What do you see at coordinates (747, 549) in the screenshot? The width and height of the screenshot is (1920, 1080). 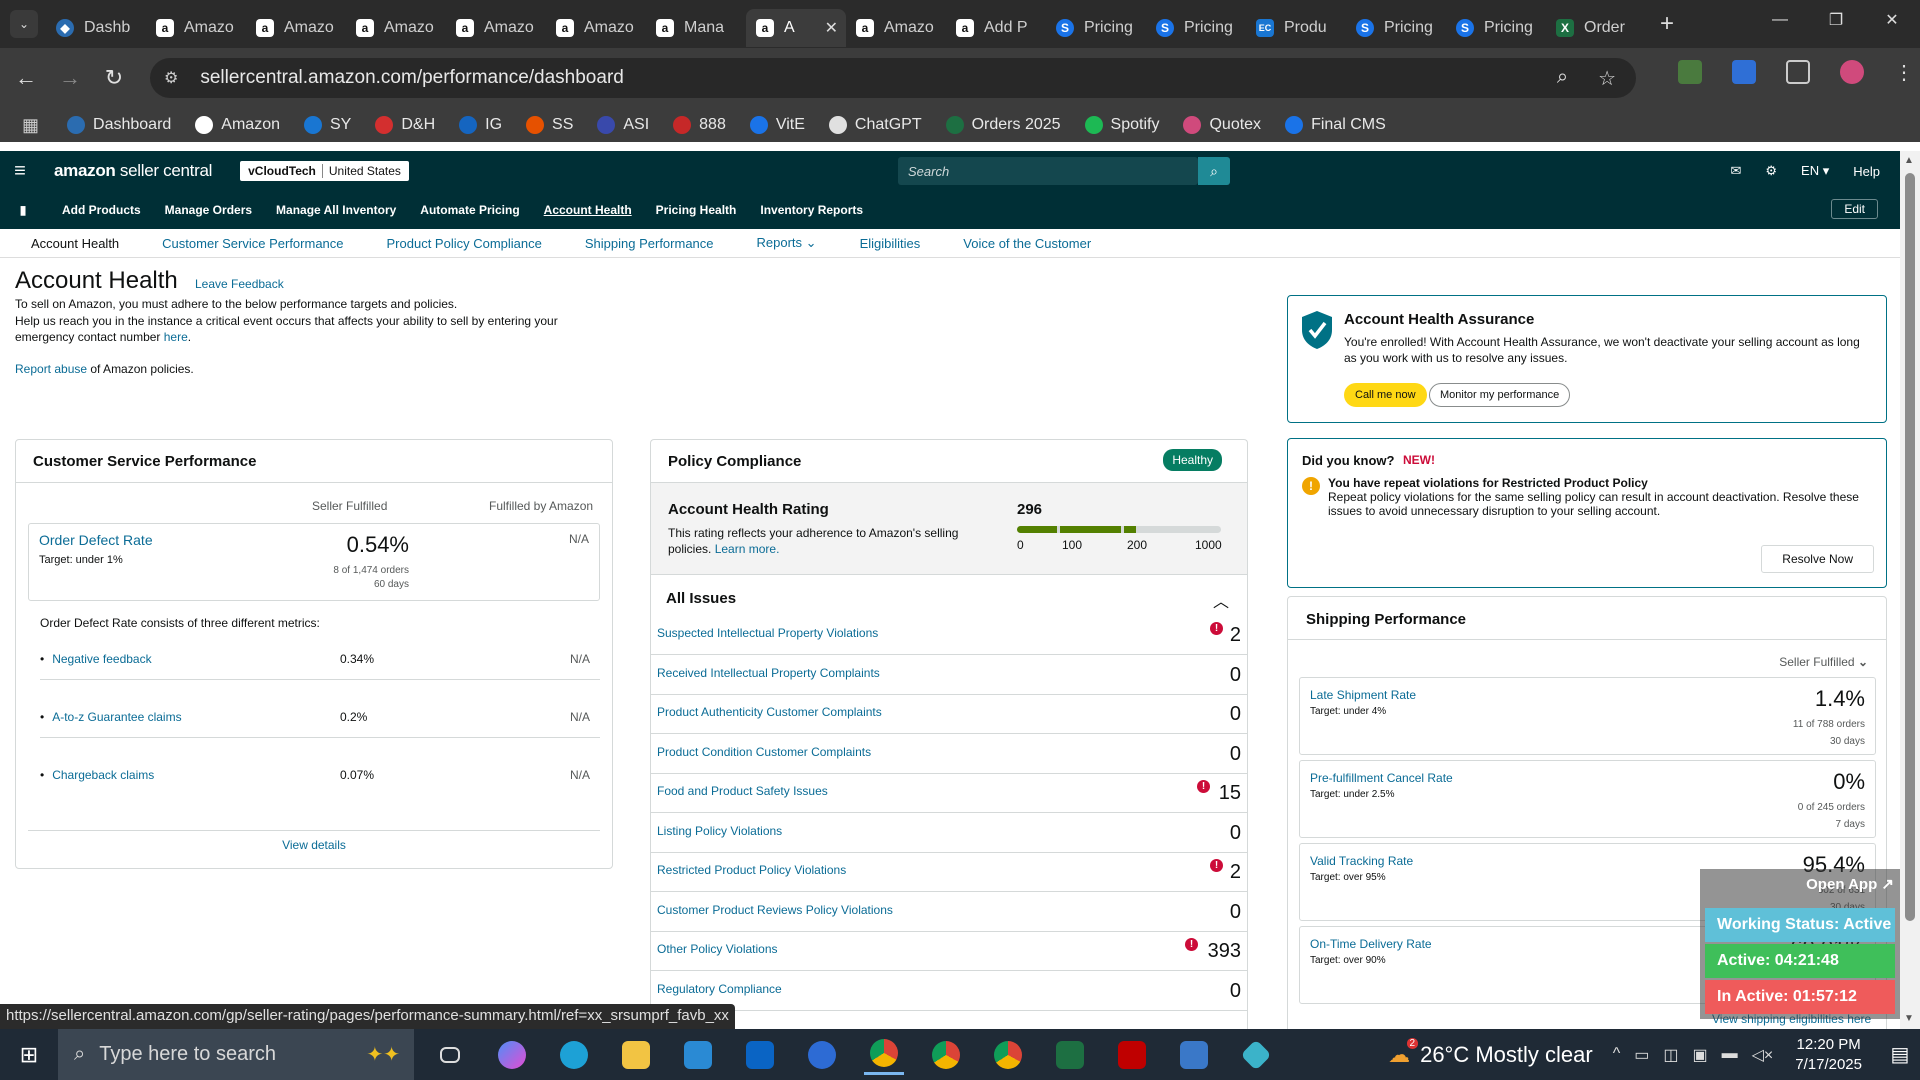 I see `learn-more-link: Learn more.` at bounding box center [747, 549].